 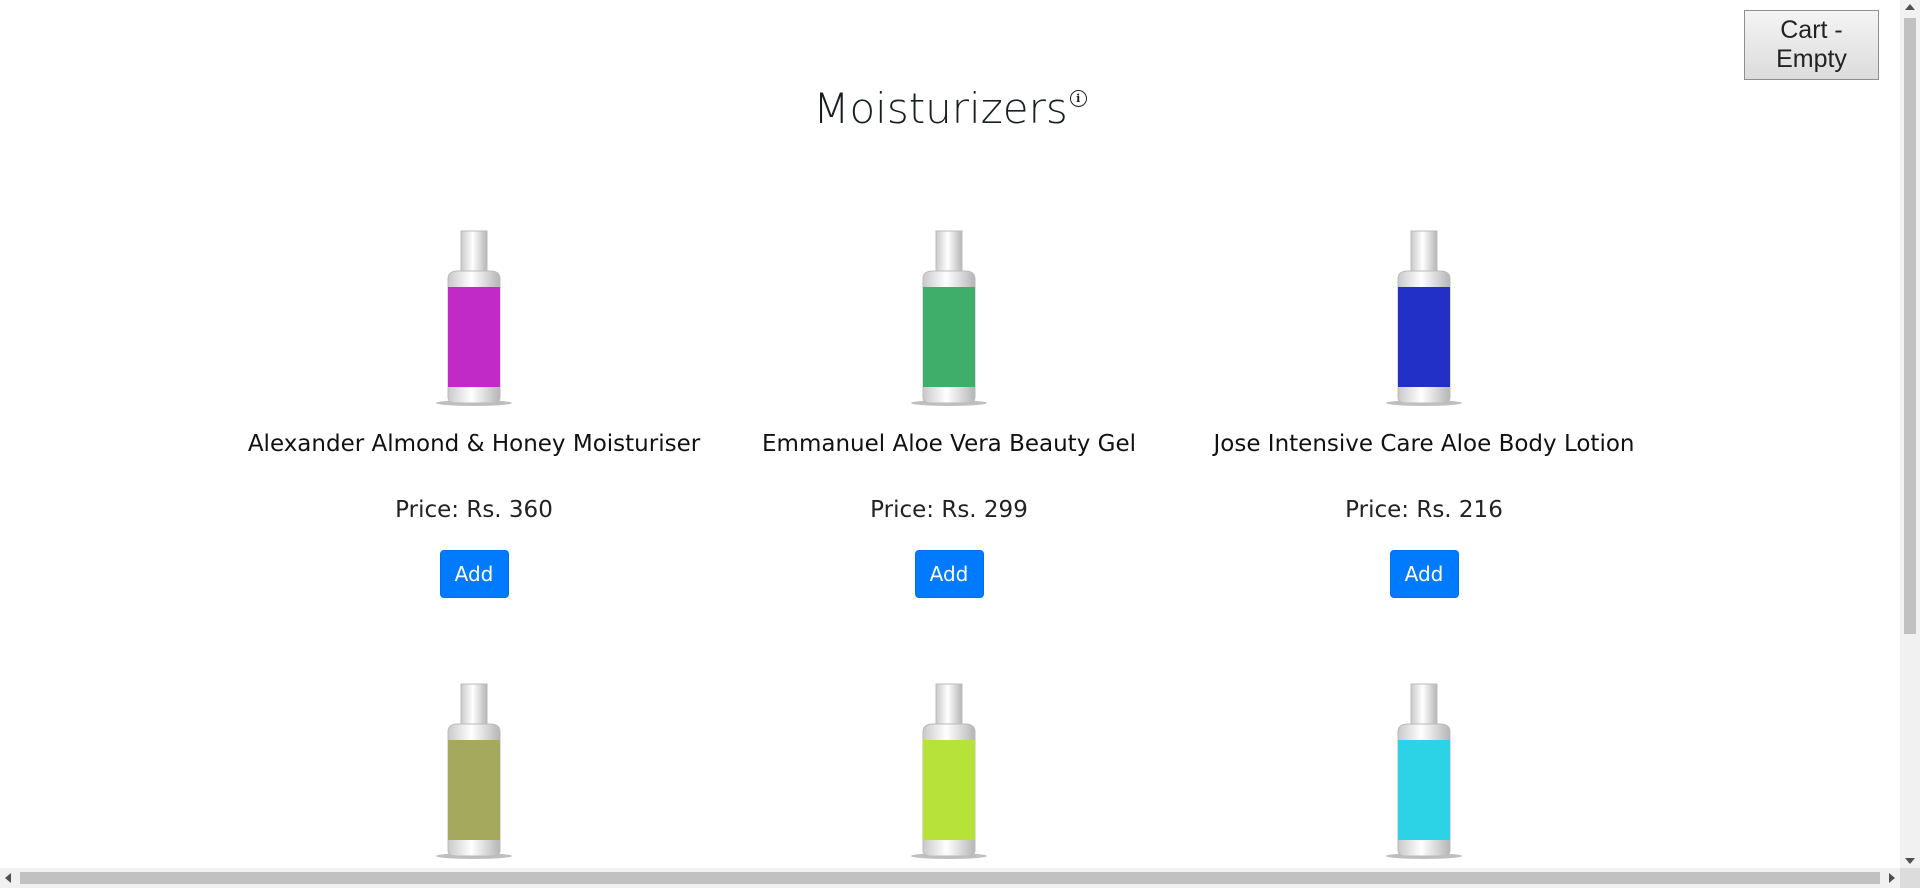 I want to click on info-icon: i, so click(x=1078, y=98).